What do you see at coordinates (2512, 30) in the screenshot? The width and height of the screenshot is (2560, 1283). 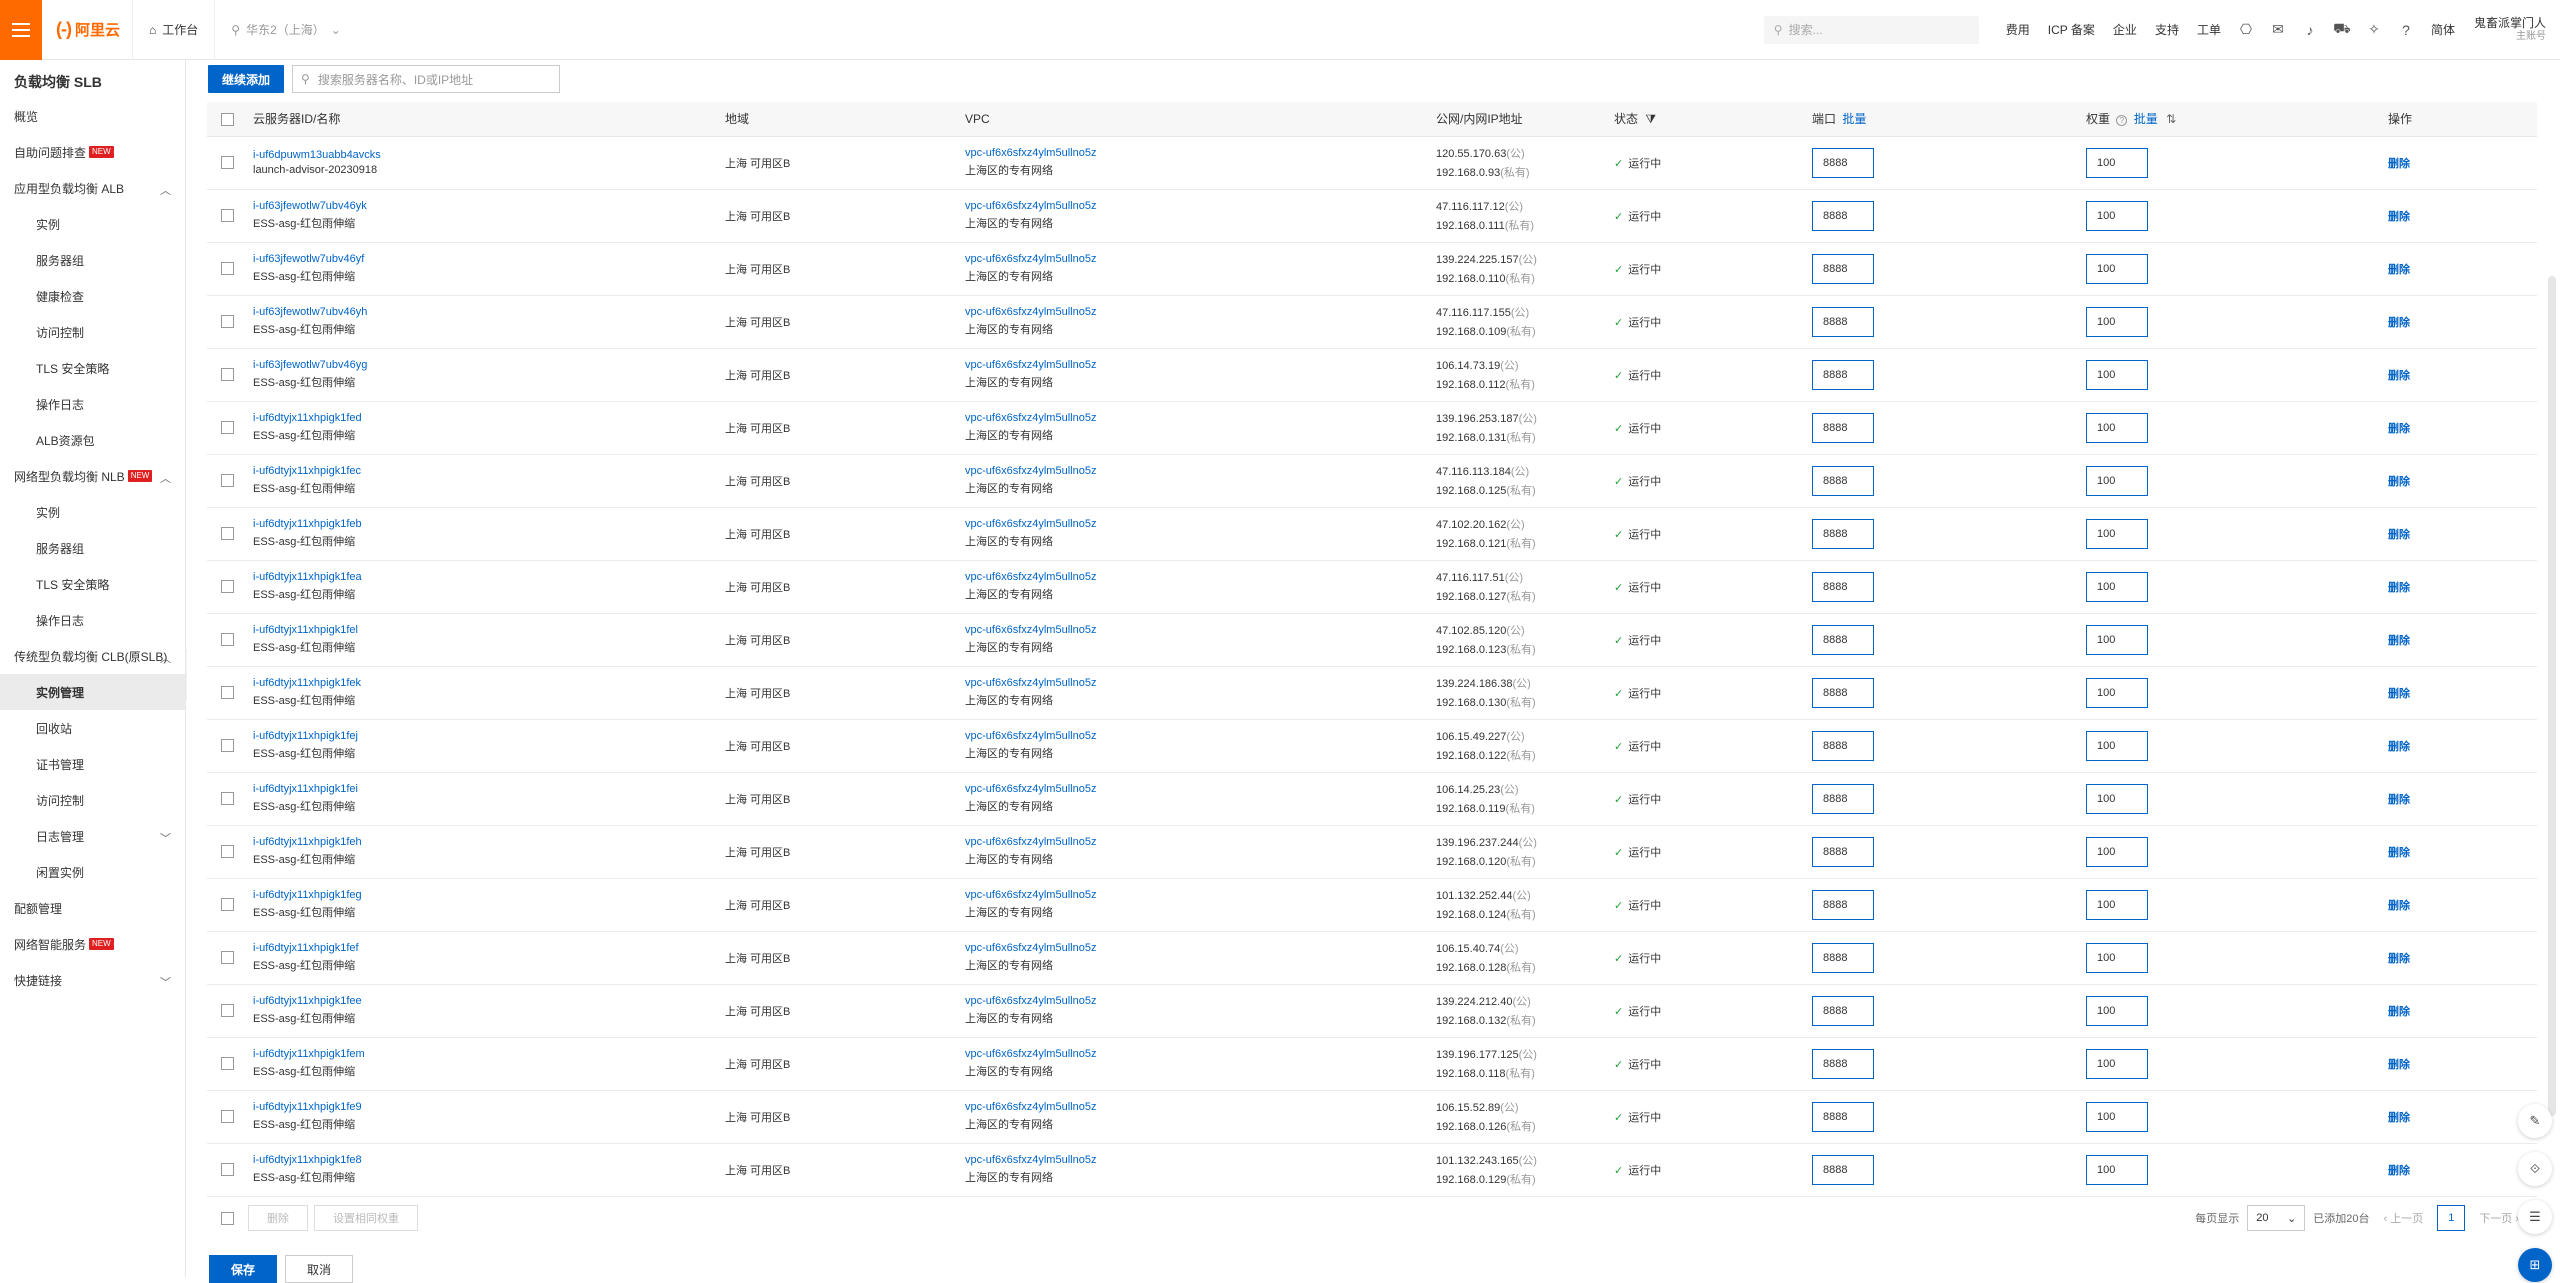 I see `user-menu: 鬼畜派掌门人 主账号` at bounding box center [2512, 30].